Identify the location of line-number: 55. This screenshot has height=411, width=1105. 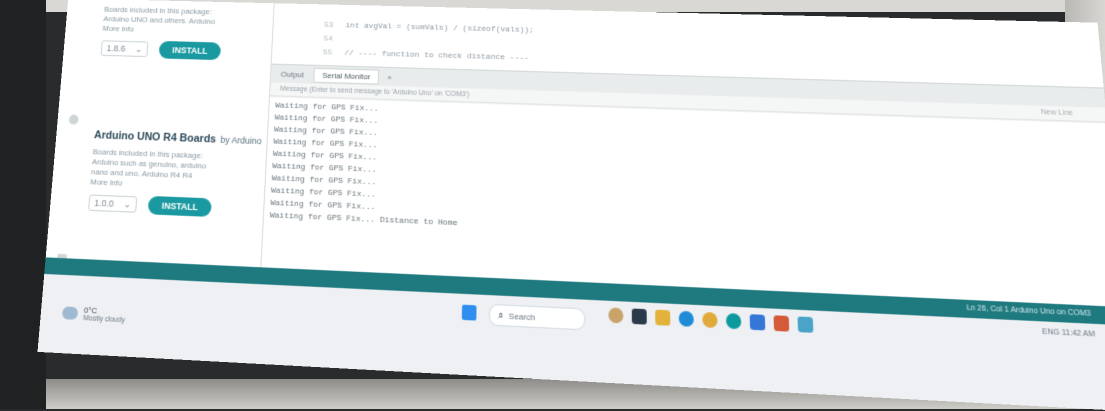
(334, 52).